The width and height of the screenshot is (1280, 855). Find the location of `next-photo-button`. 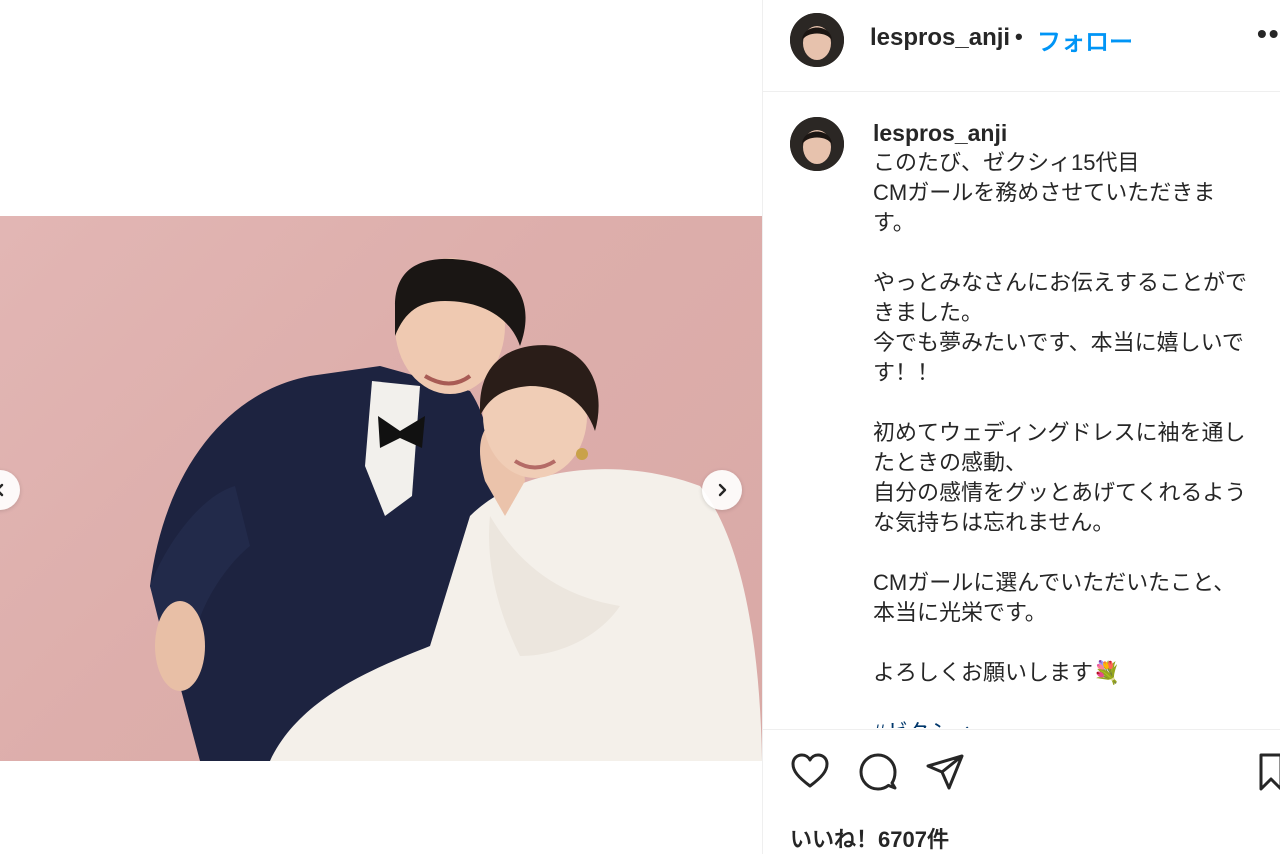

next-photo-button is located at coordinates (722, 490).